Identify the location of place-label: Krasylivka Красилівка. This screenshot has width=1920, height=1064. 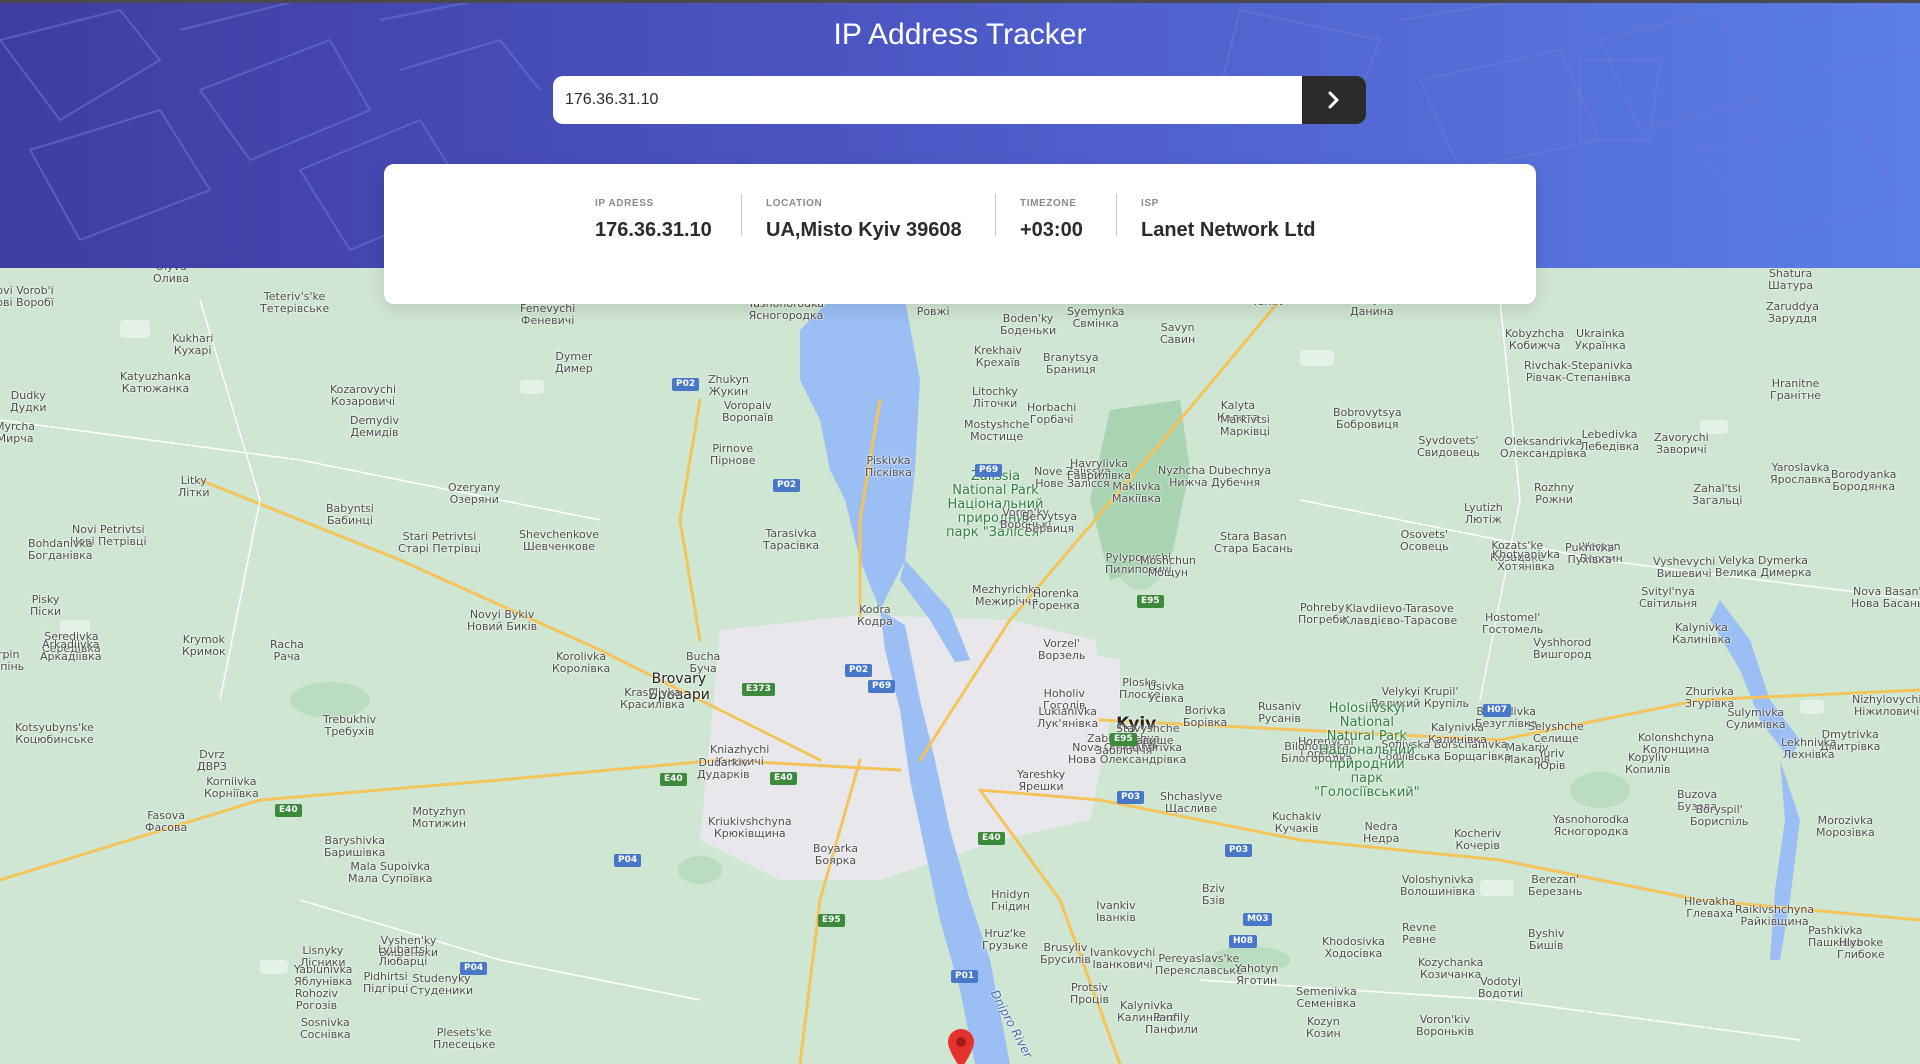
(652, 698).